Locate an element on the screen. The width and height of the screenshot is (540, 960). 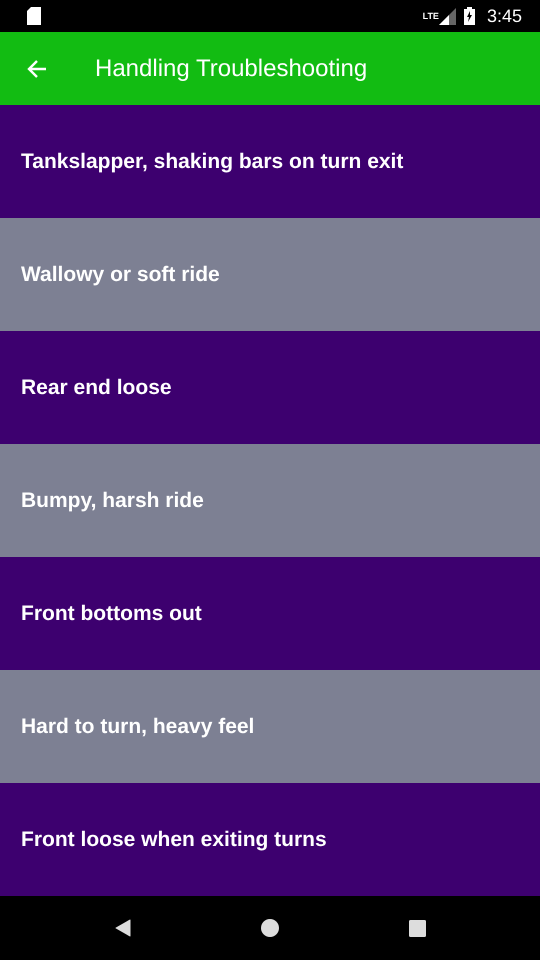
list-item: Wallowy or soft ride is located at coordinates (270, 274).